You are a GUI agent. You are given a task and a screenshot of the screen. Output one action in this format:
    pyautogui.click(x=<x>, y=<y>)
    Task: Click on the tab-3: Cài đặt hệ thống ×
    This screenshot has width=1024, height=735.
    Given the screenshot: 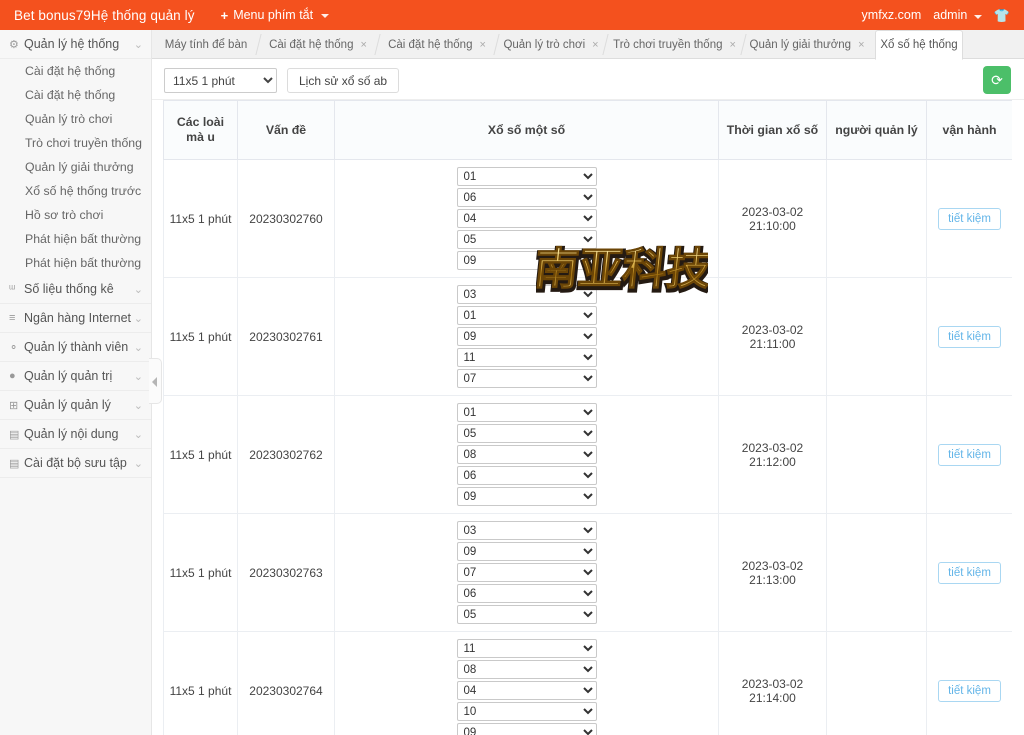 What is the action you would take?
    pyautogui.click(x=437, y=44)
    